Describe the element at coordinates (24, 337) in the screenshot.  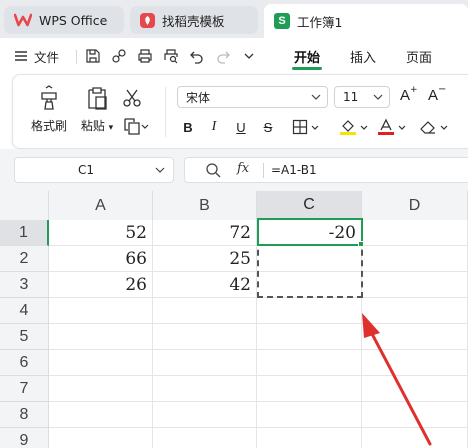
I see `row-header-5: 5` at that location.